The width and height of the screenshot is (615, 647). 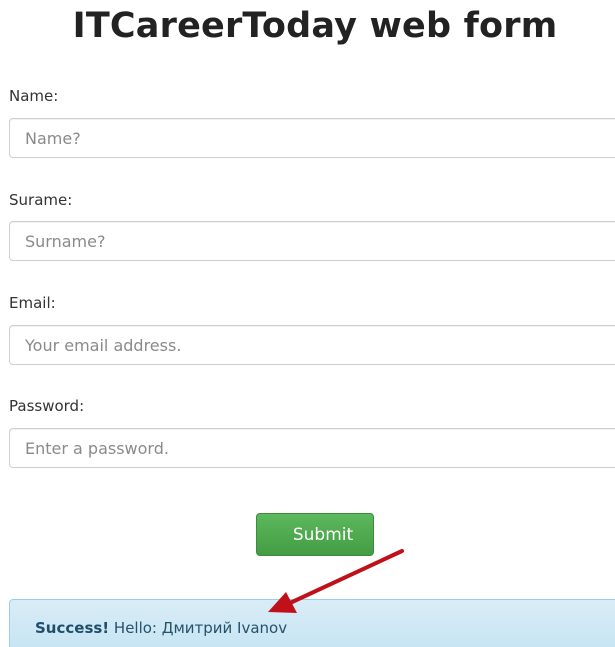 I want to click on password-input, so click(x=312, y=448).